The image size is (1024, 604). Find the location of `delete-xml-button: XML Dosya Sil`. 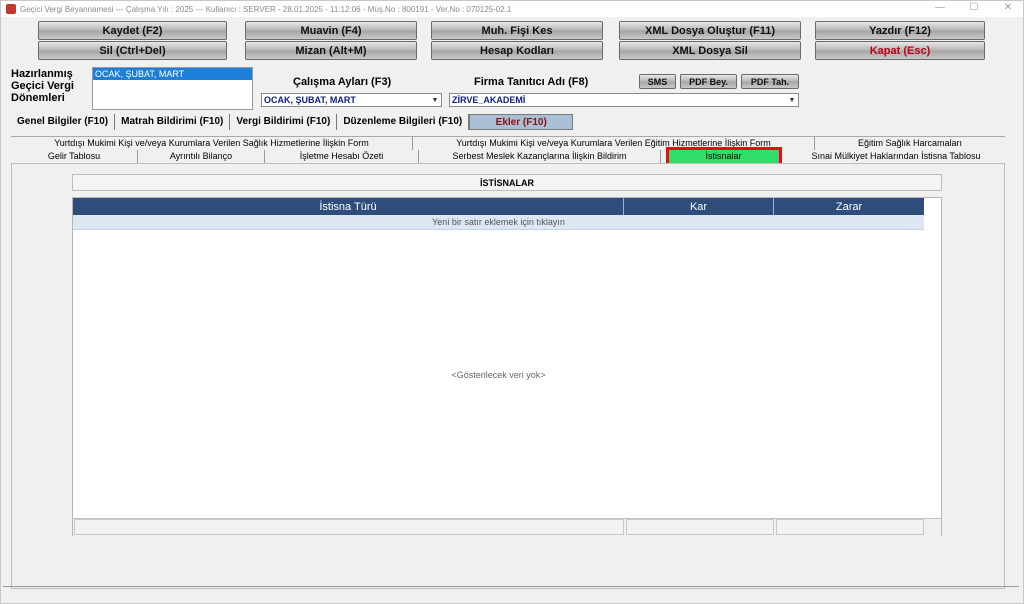

delete-xml-button: XML Dosya Sil is located at coordinates (710, 50).